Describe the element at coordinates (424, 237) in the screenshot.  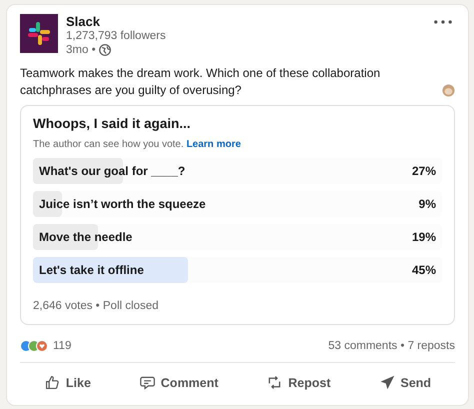
I see `option-percent: 19%` at that location.